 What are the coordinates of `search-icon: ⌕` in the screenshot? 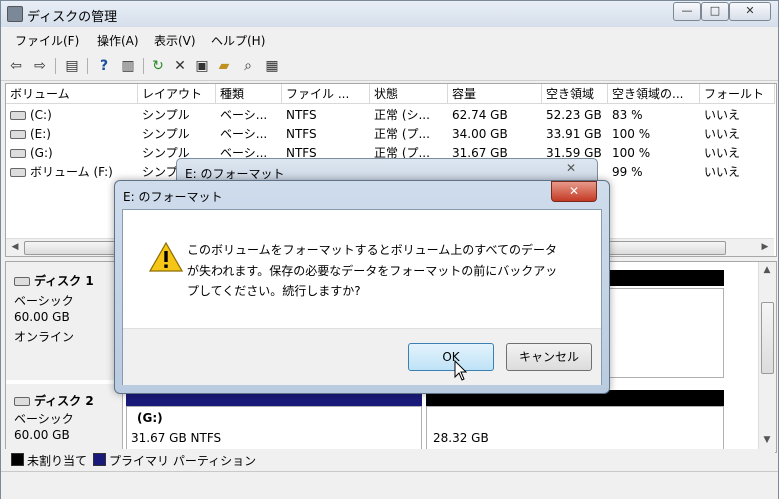 It's located at (248, 66).